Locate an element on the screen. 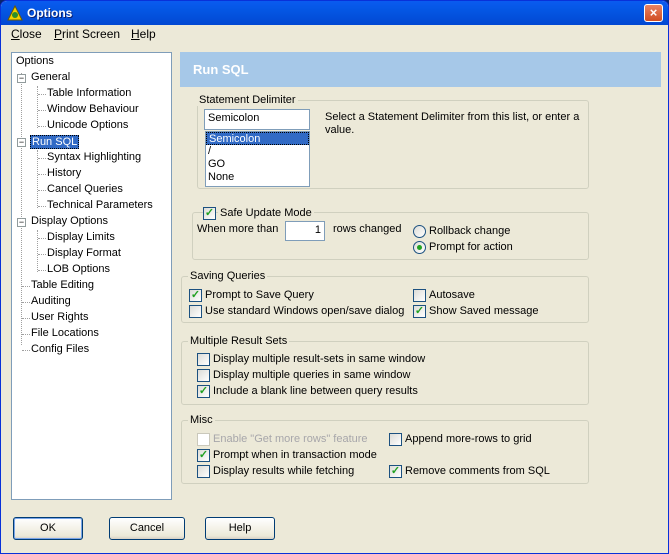  delimiter-option: None is located at coordinates (257, 177).